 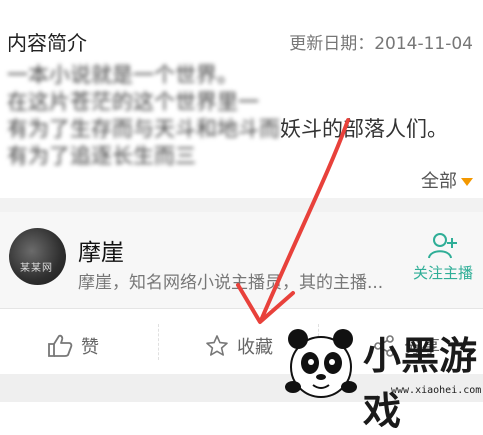 What do you see at coordinates (101, 156) in the screenshot?
I see `description-line: 有为了追逐长生而三` at bounding box center [101, 156].